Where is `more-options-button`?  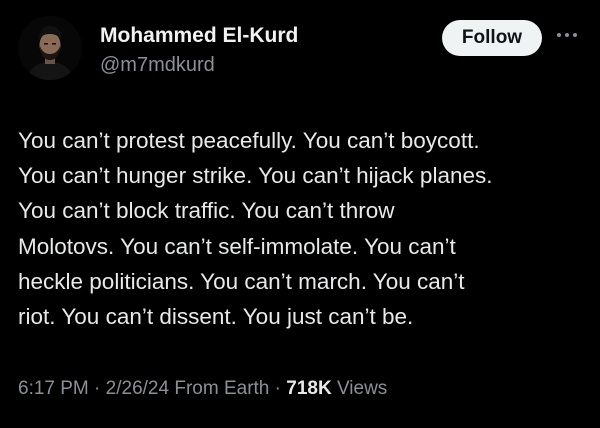
more-options-button is located at coordinates (567, 35).